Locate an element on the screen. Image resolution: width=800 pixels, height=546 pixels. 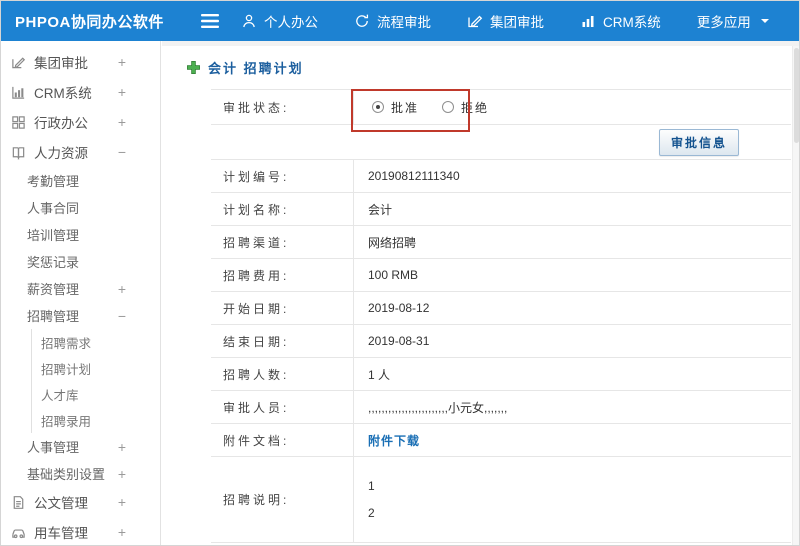
sidebar-item-base-category-settings: 基础类别设置 + is located at coordinates (80, 473).